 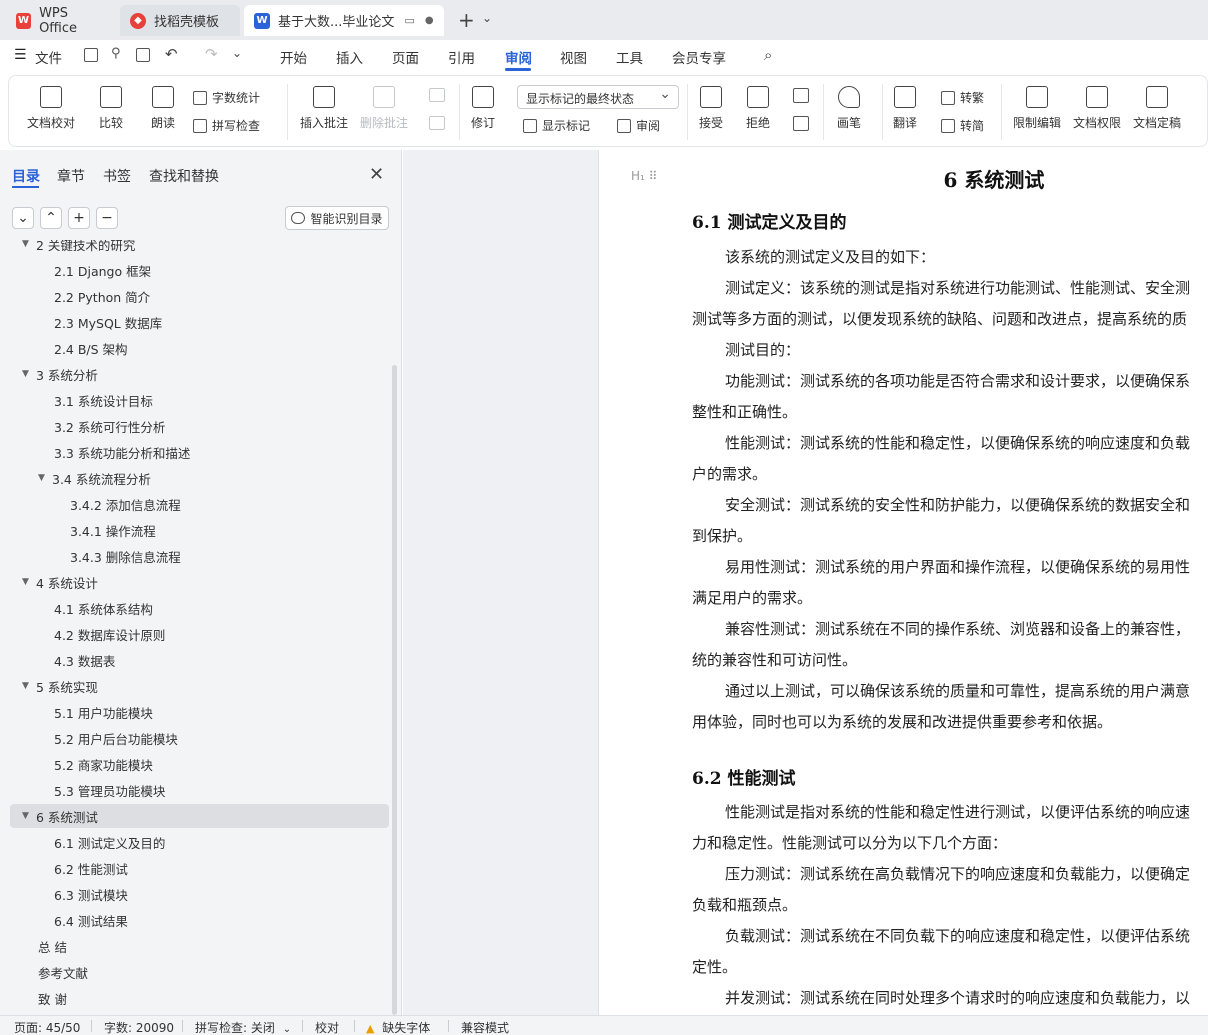 What do you see at coordinates (801, 95) in the screenshot?
I see `prev-change-icon` at bounding box center [801, 95].